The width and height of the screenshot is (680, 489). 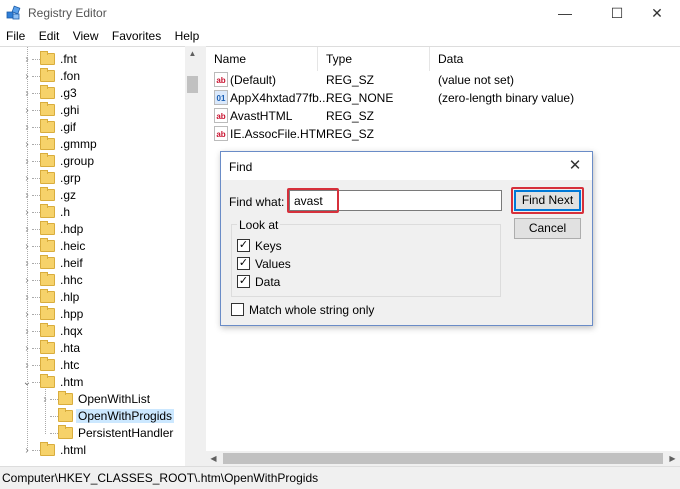 I want to click on value-row: ab IE.AssocFile.HTM REG_SZ, so click(x=443, y=134).